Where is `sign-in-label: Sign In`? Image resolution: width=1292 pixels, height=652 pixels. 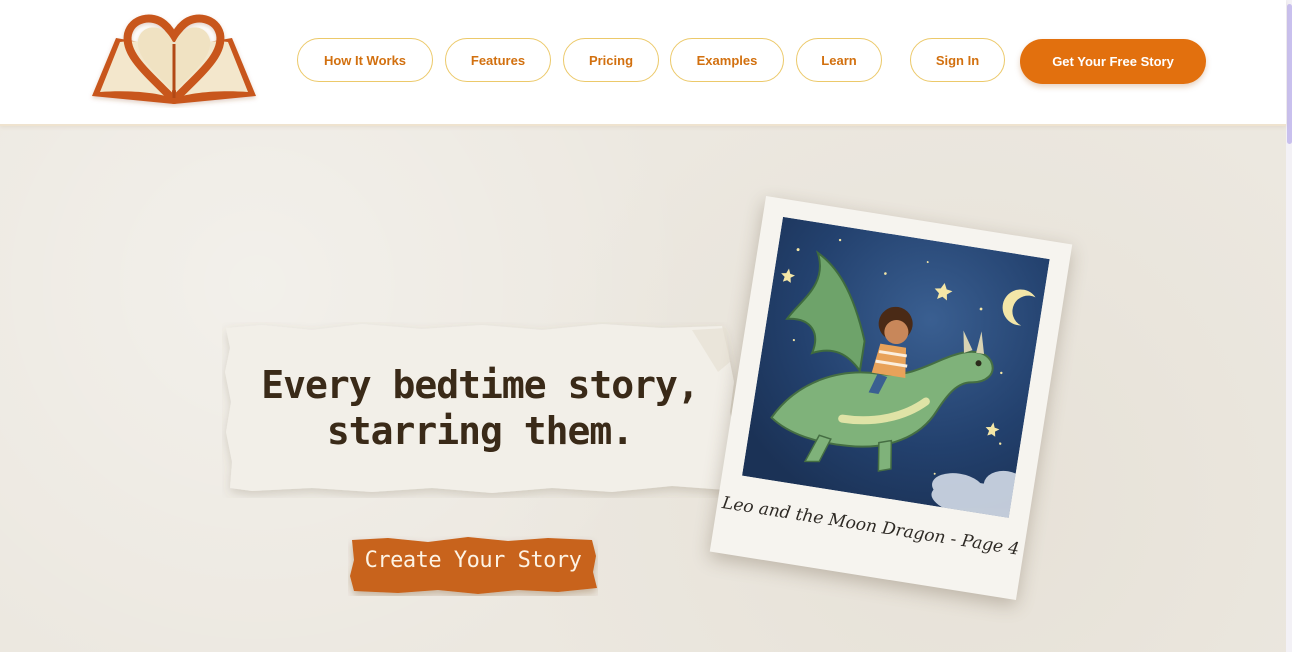 sign-in-label: Sign In is located at coordinates (957, 60).